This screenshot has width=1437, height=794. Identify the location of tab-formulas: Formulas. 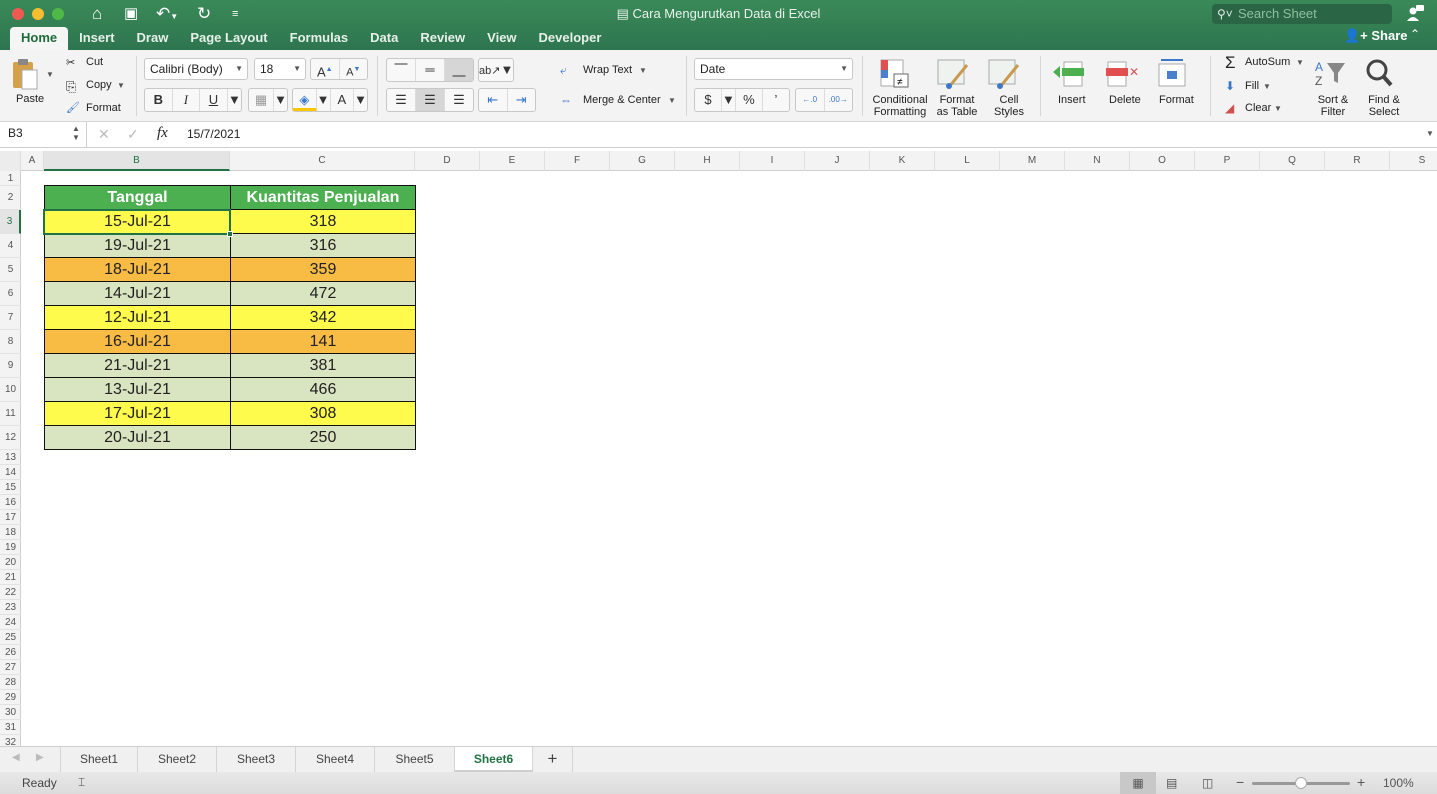
(319, 38).